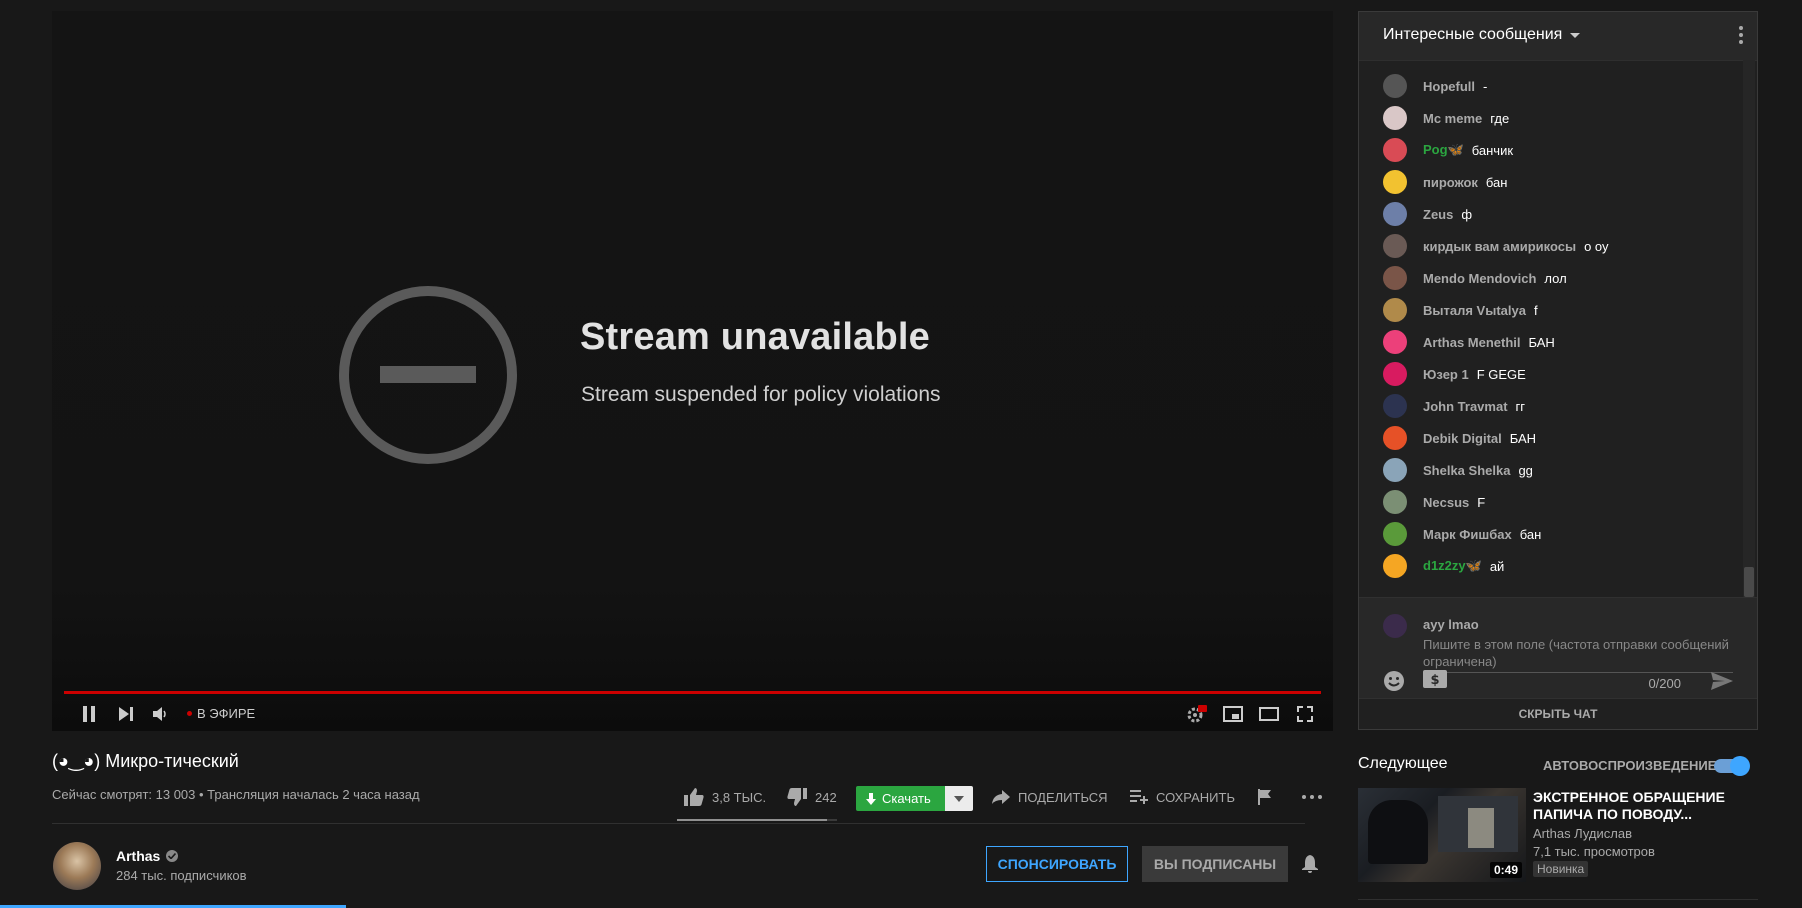 Image resolution: width=1802 pixels, height=908 pixels. I want to click on chat-author-name: Arthas Menethil, so click(1472, 342).